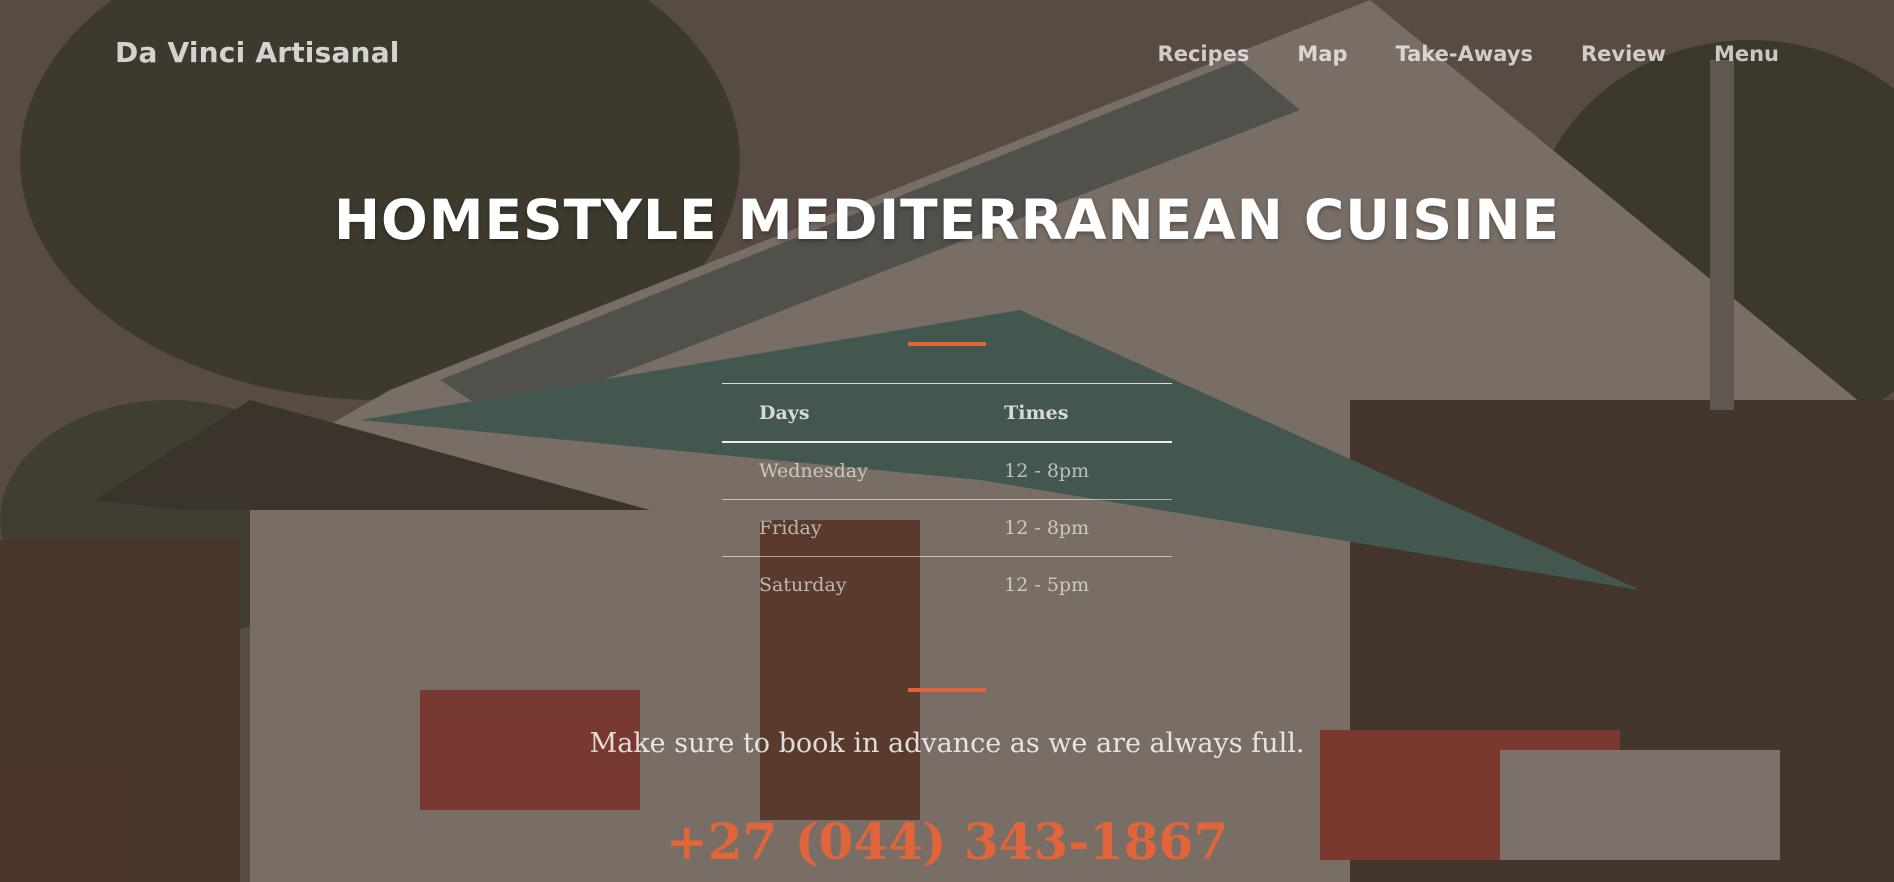 This screenshot has height=882, width=1894. I want to click on table-row: Friday 12 - 8pm, so click(947, 528).